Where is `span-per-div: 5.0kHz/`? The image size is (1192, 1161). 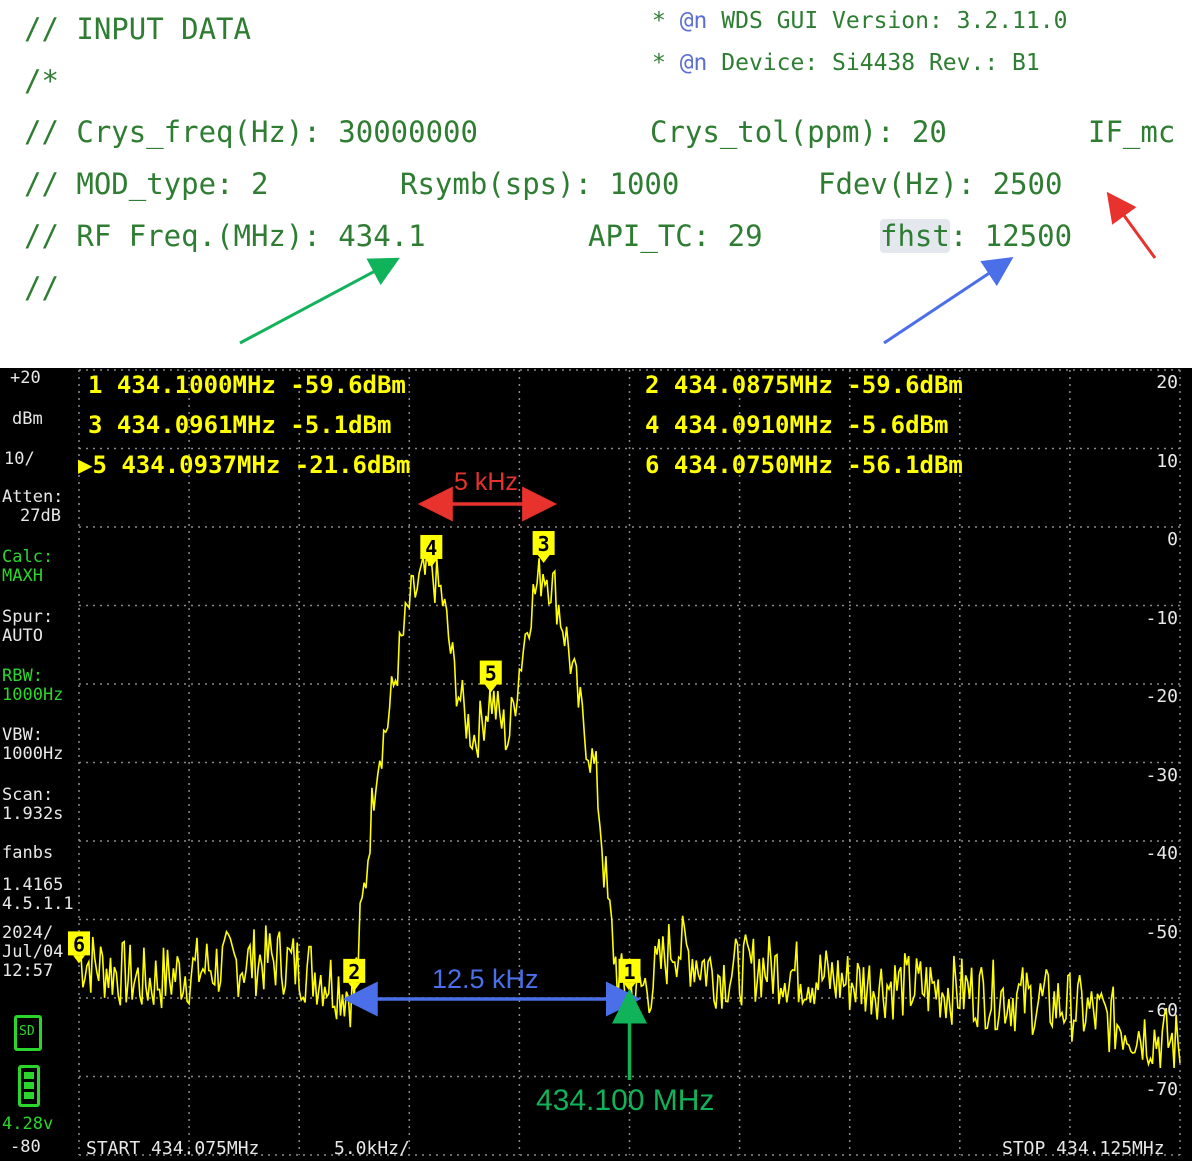 span-per-div: 5.0kHz/ is located at coordinates (372, 1148).